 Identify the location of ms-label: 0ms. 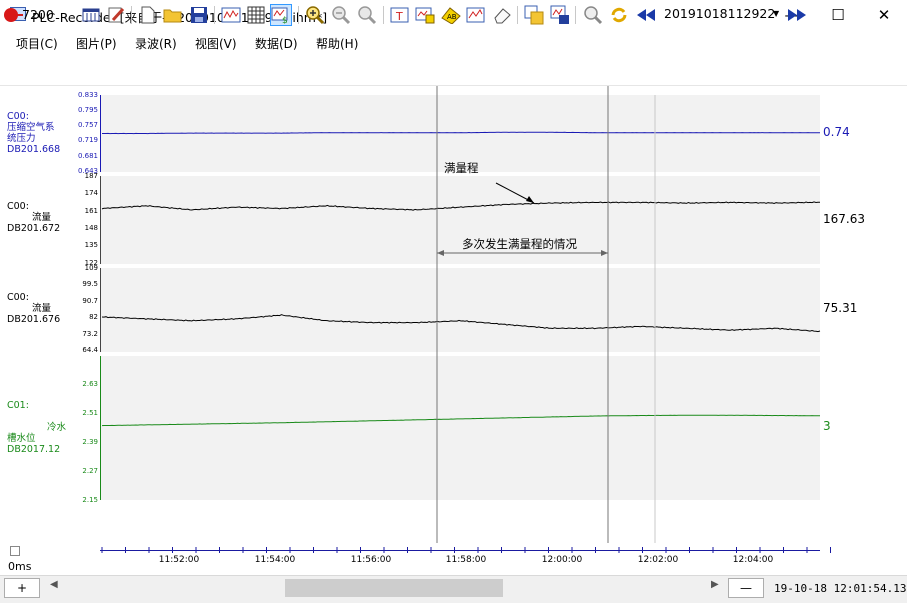
(20, 566).